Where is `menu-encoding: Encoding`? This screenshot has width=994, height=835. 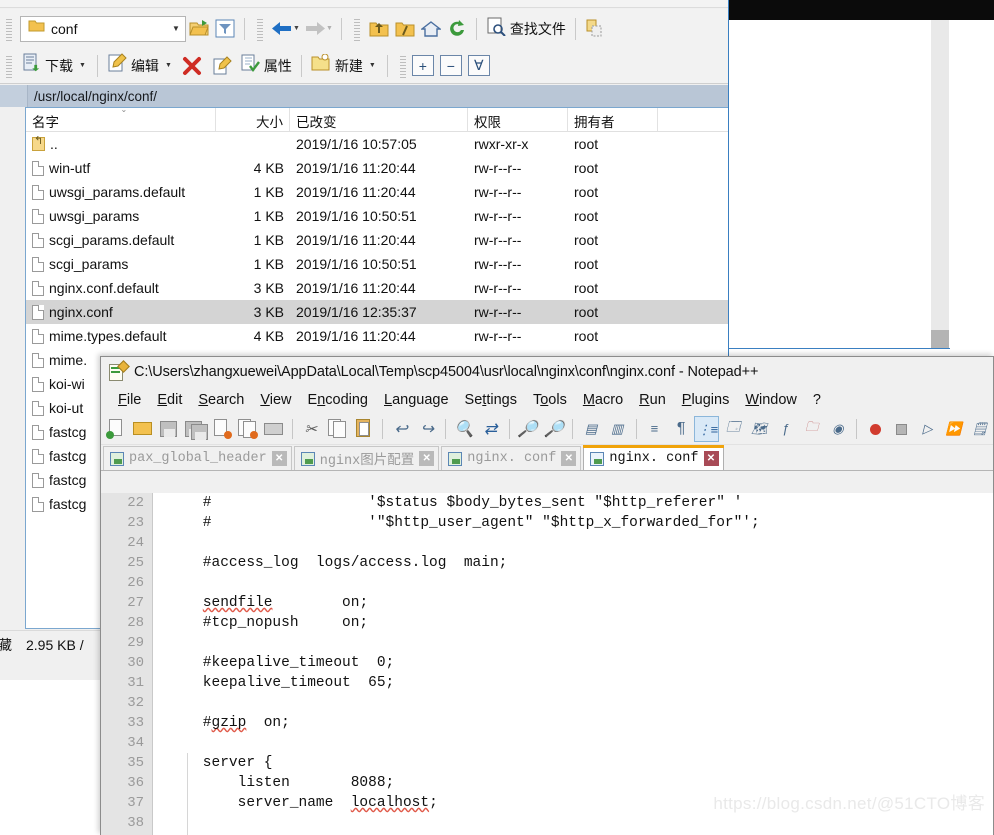
menu-encoding: Encoding is located at coordinates (338, 400).